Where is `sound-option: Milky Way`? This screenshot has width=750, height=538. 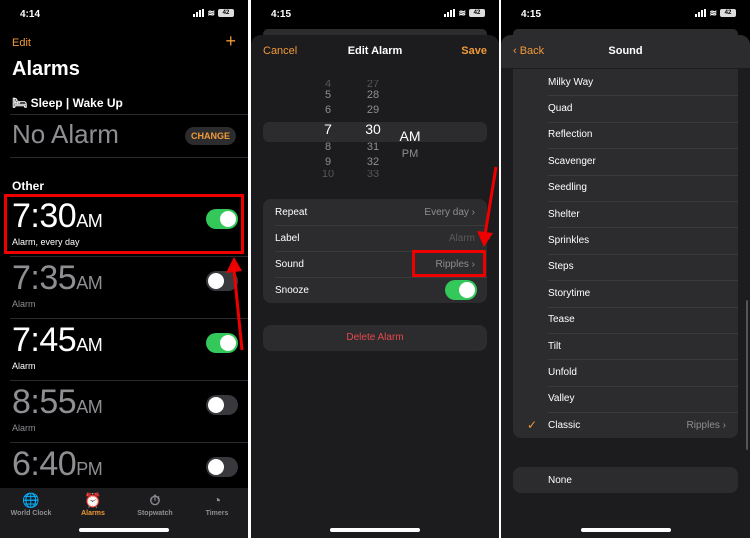
sound-option: Milky Way is located at coordinates (625, 82).